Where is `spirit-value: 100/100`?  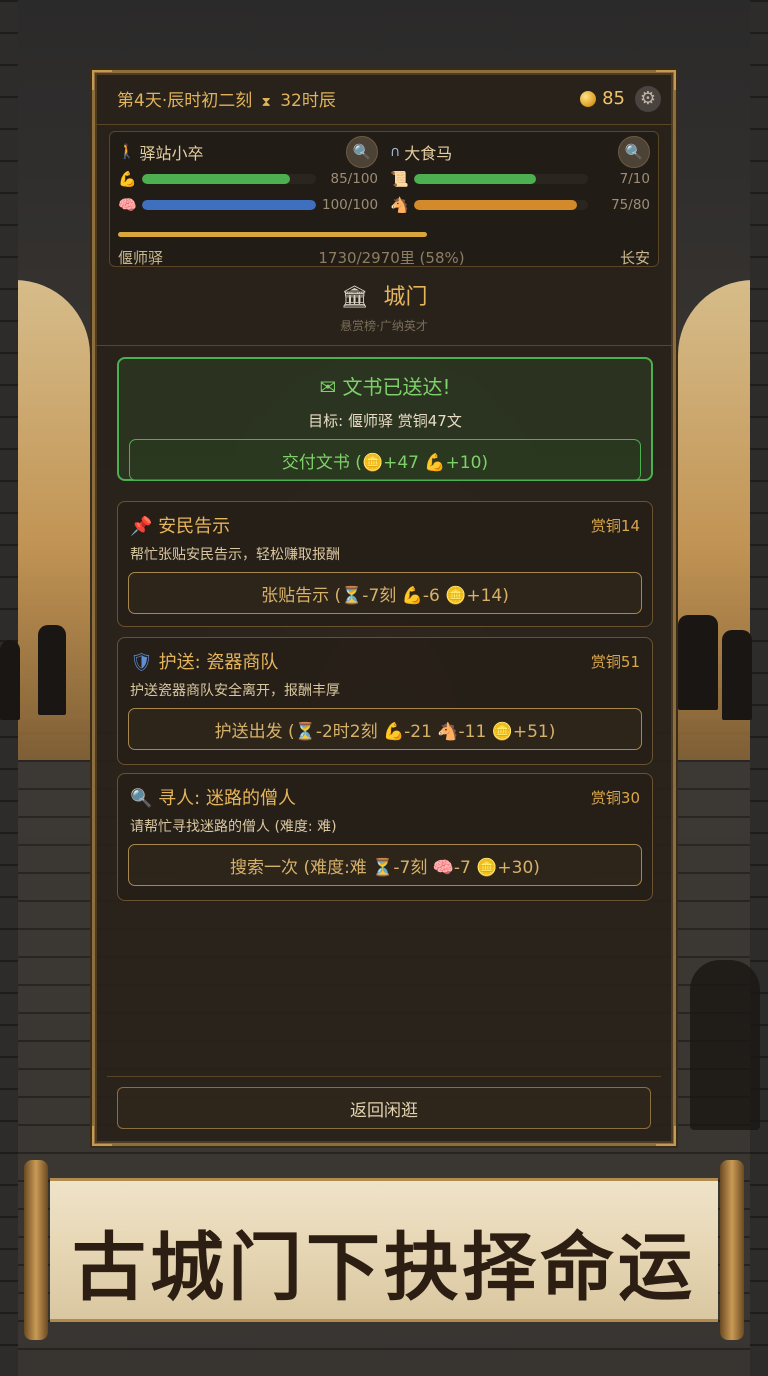 spirit-value: 100/100 is located at coordinates (350, 205).